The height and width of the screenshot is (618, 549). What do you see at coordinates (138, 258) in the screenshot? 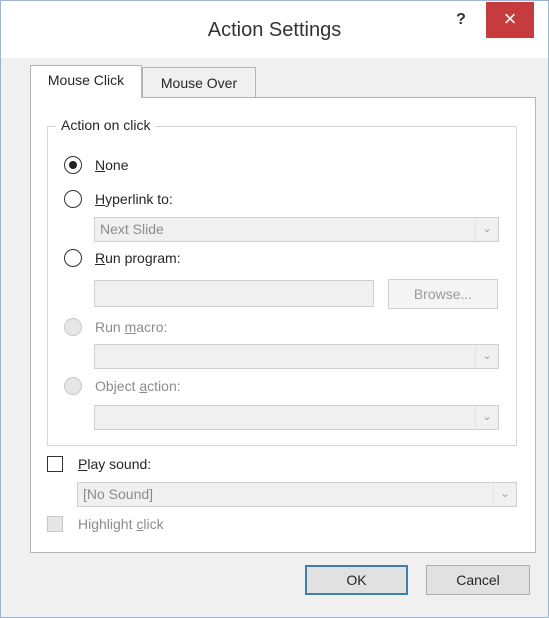
I see `run-program-label: Run program:` at bounding box center [138, 258].